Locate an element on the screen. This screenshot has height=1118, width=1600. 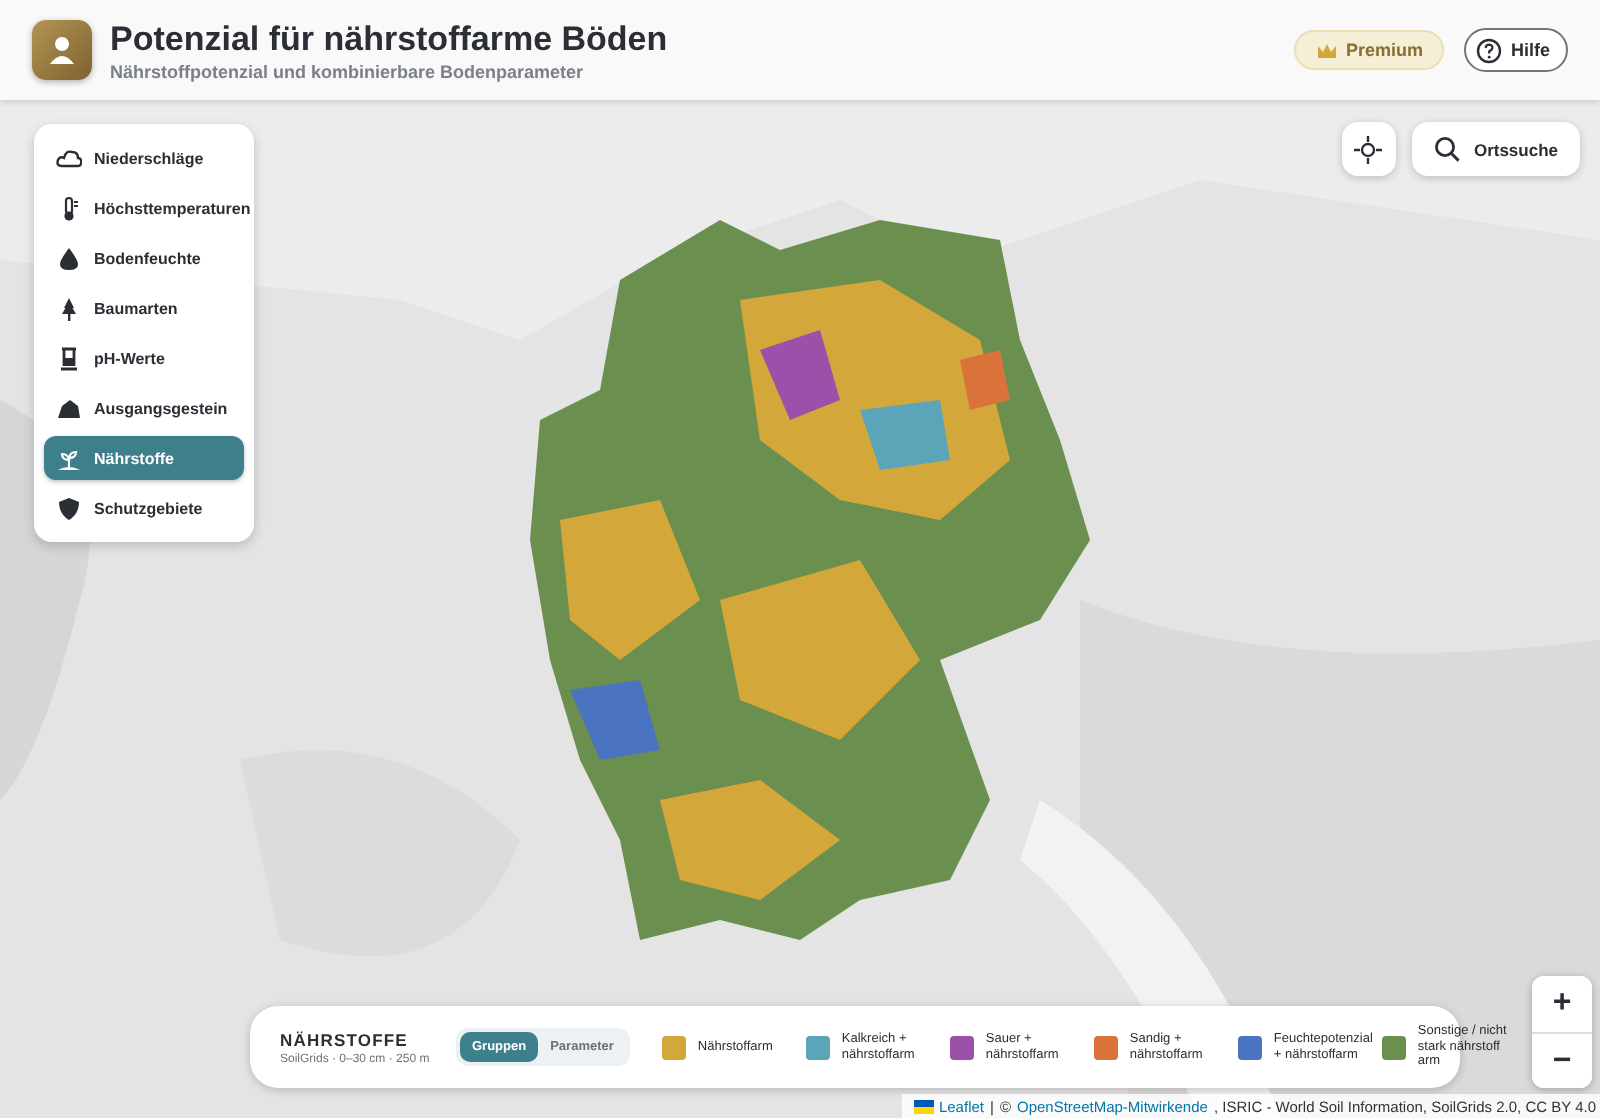
layer-menu-item: Ausgangsgestein is located at coordinates (144, 408).